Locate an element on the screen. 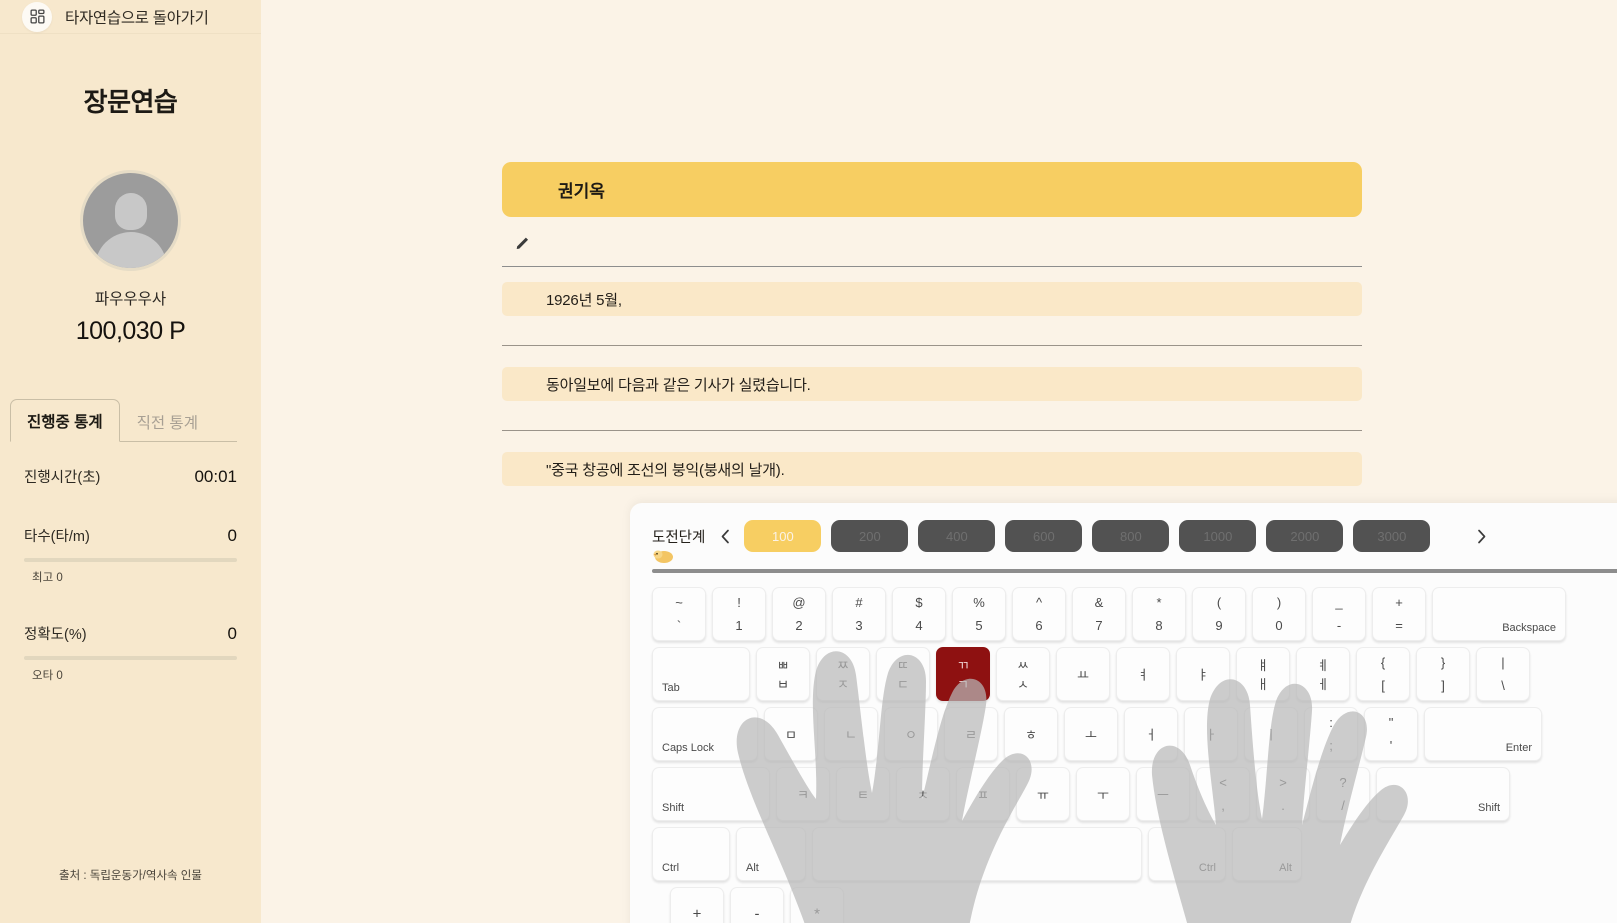  key-label: ( is located at coordinates (1219, 602).